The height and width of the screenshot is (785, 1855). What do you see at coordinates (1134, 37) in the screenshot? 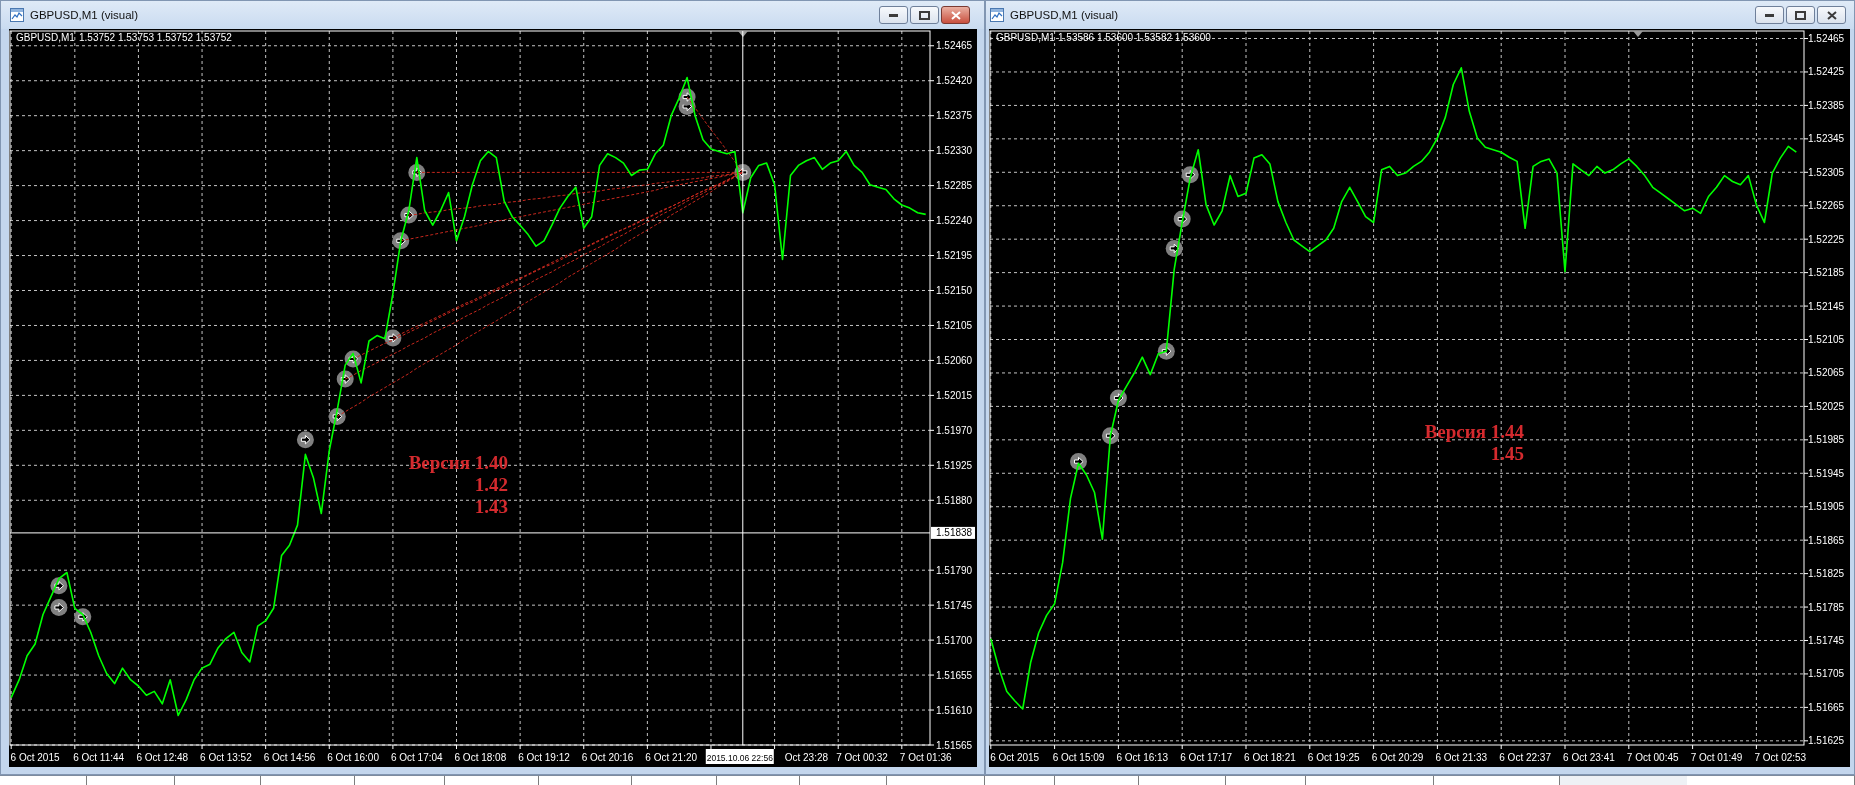
I see `ohlc-quote-label: 1.53586 1.53600 1.53582 1.53600` at bounding box center [1134, 37].